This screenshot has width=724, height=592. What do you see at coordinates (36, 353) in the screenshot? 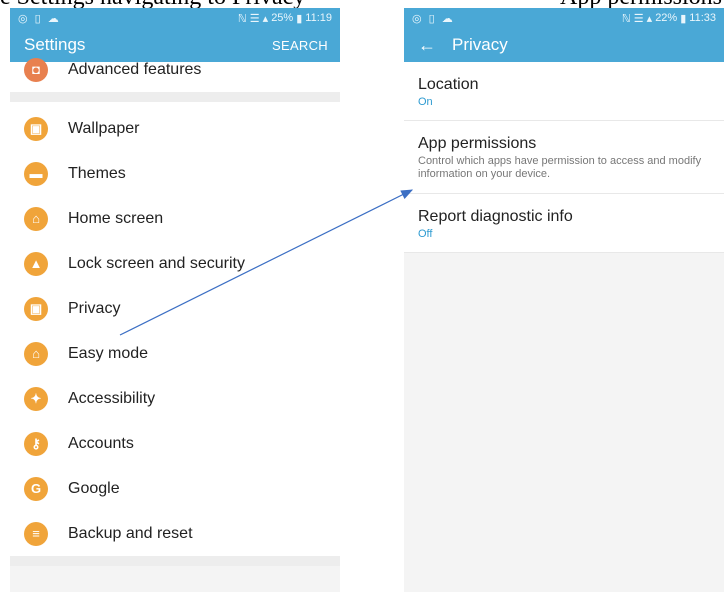
I see `easy-mode-icon: ⌂` at bounding box center [36, 353].